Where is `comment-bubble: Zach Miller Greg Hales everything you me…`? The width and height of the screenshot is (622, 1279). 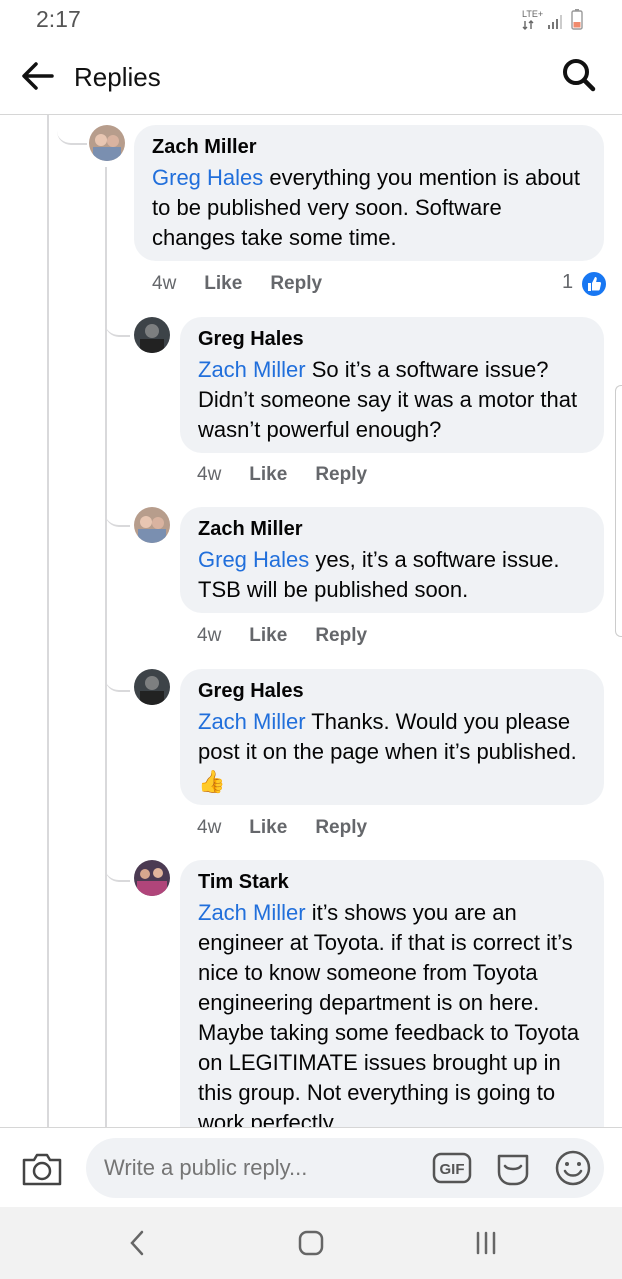
comment-bubble: Zach Miller Greg Hales everything you me… is located at coordinates (369, 193).